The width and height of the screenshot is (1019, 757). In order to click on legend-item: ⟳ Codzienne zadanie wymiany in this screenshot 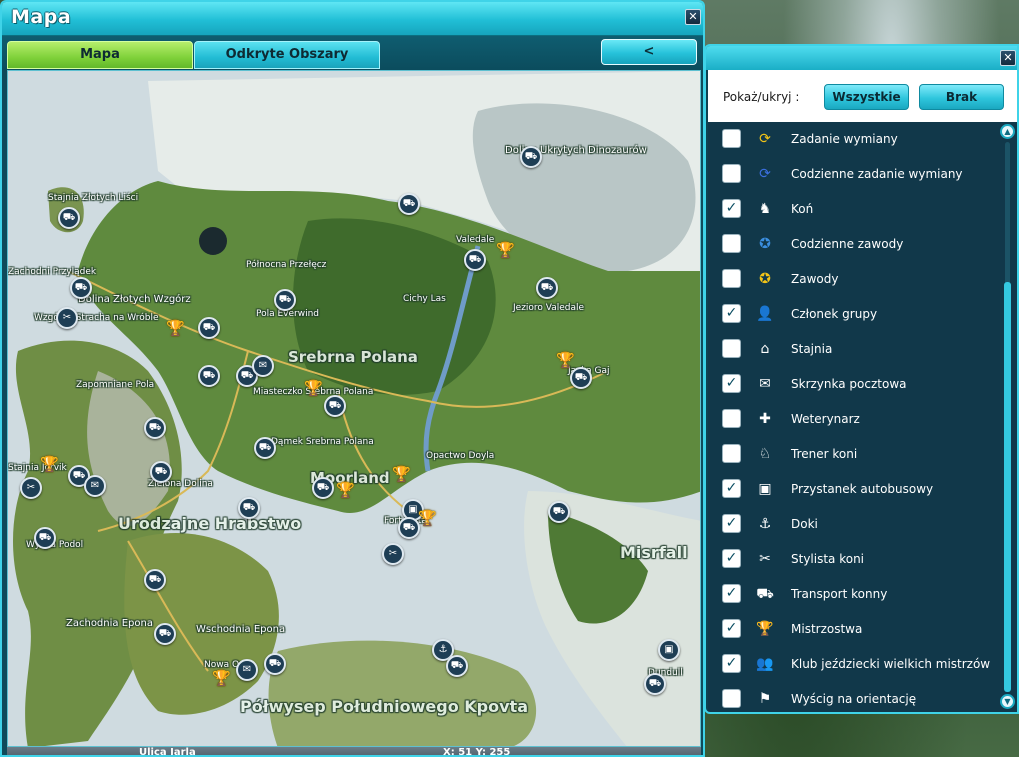, I will do `click(854, 174)`.